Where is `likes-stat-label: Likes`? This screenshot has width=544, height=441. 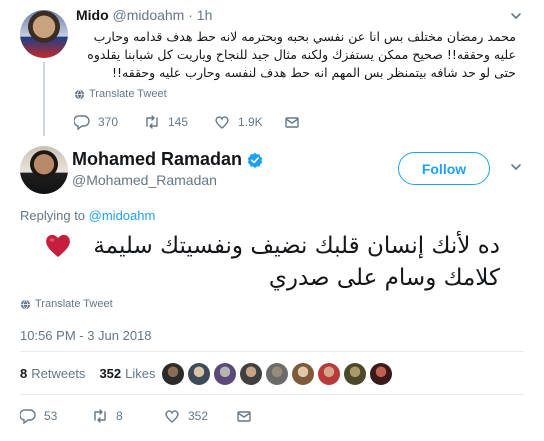 likes-stat-label: Likes is located at coordinates (140, 373).